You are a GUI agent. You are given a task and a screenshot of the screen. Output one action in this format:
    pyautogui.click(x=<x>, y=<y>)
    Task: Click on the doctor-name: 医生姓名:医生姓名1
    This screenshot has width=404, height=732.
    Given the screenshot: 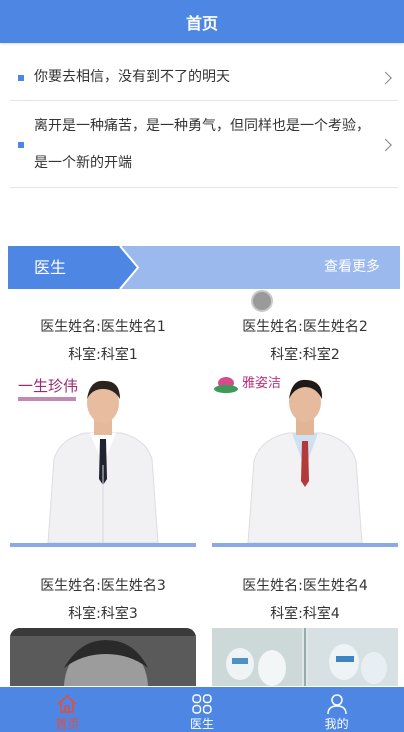 What is the action you would take?
    pyautogui.click(x=103, y=327)
    